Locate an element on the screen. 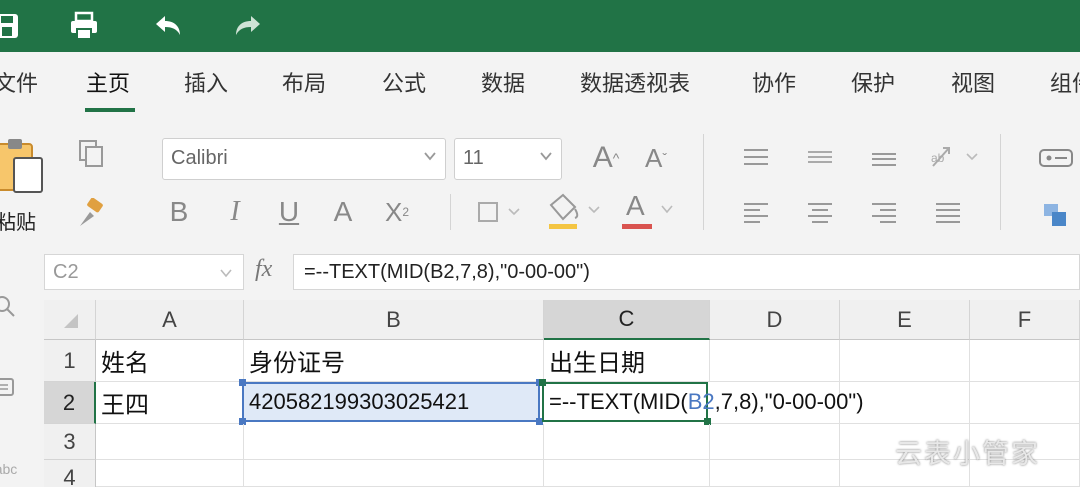 This screenshot has width=1080, height=487. cell-c1: 出生日期 is located at coordinates (627, 361).